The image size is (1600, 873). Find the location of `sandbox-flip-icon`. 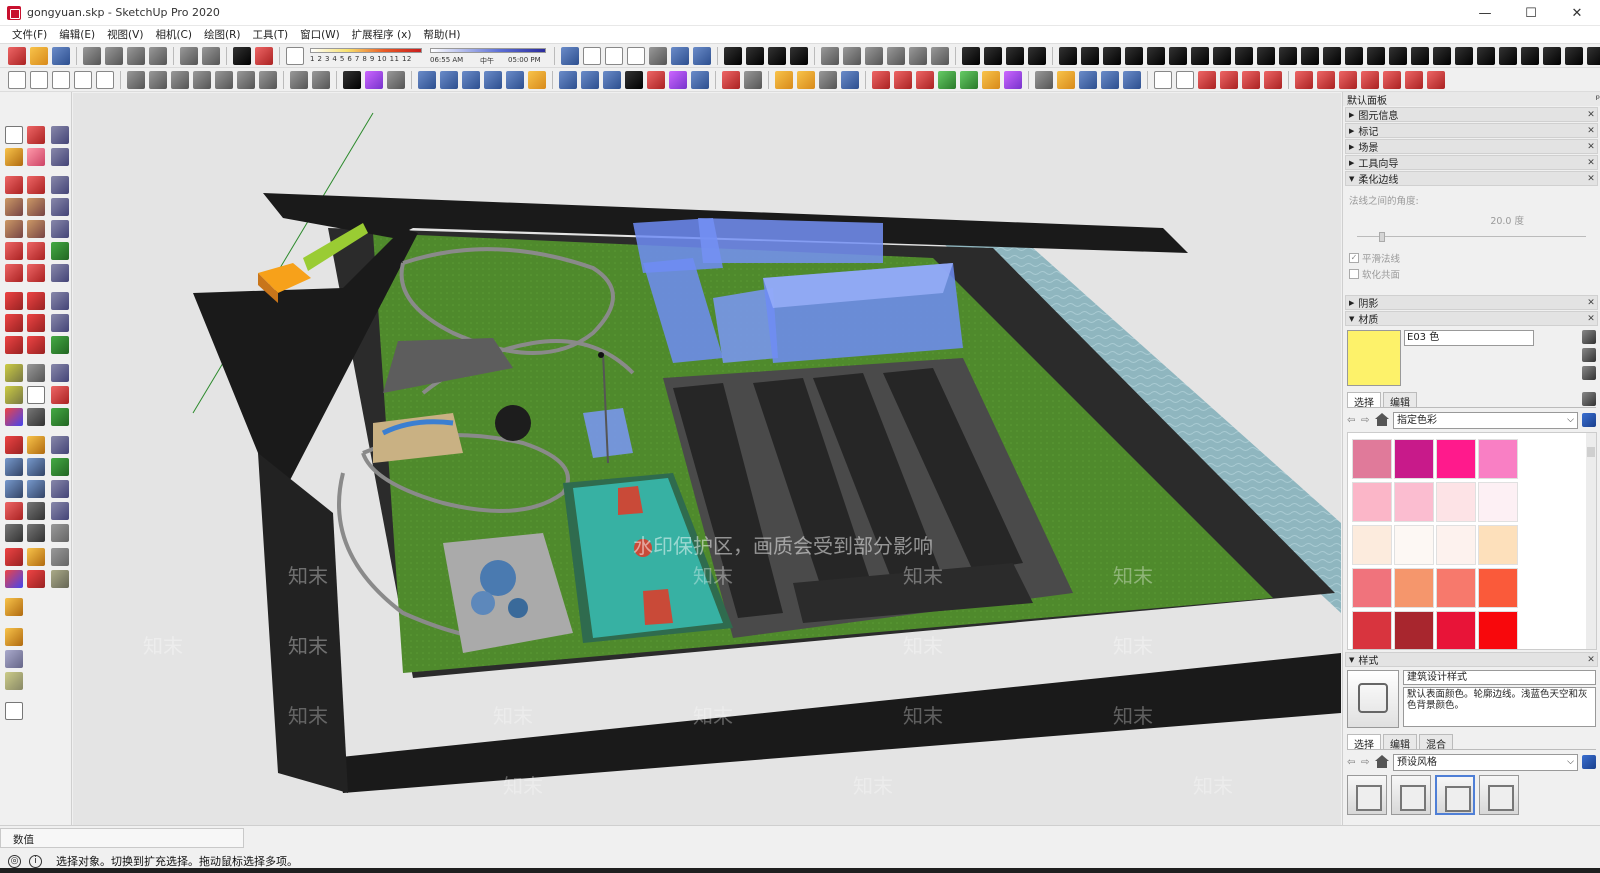

sandbox-flip-icon is located at coordinates (268, 79).